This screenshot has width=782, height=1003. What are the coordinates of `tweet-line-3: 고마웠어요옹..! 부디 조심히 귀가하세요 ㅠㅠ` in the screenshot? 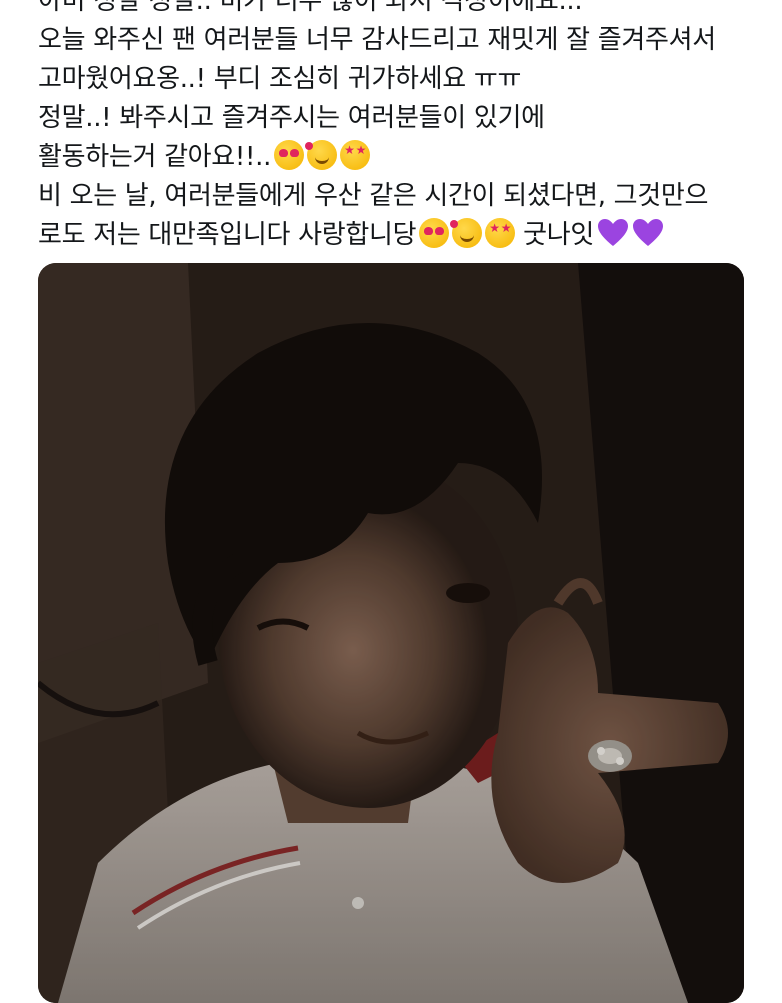 It's located at (280, 79).